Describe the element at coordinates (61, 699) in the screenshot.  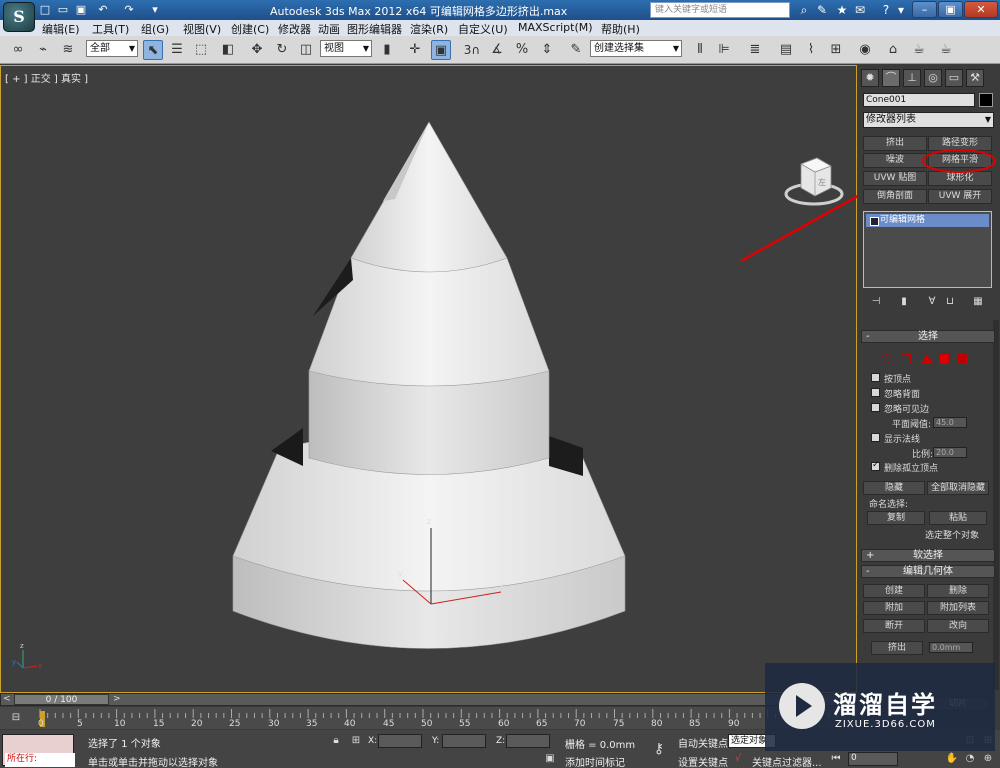
I see `time-slider-thumb: 0 / 100` at that location.